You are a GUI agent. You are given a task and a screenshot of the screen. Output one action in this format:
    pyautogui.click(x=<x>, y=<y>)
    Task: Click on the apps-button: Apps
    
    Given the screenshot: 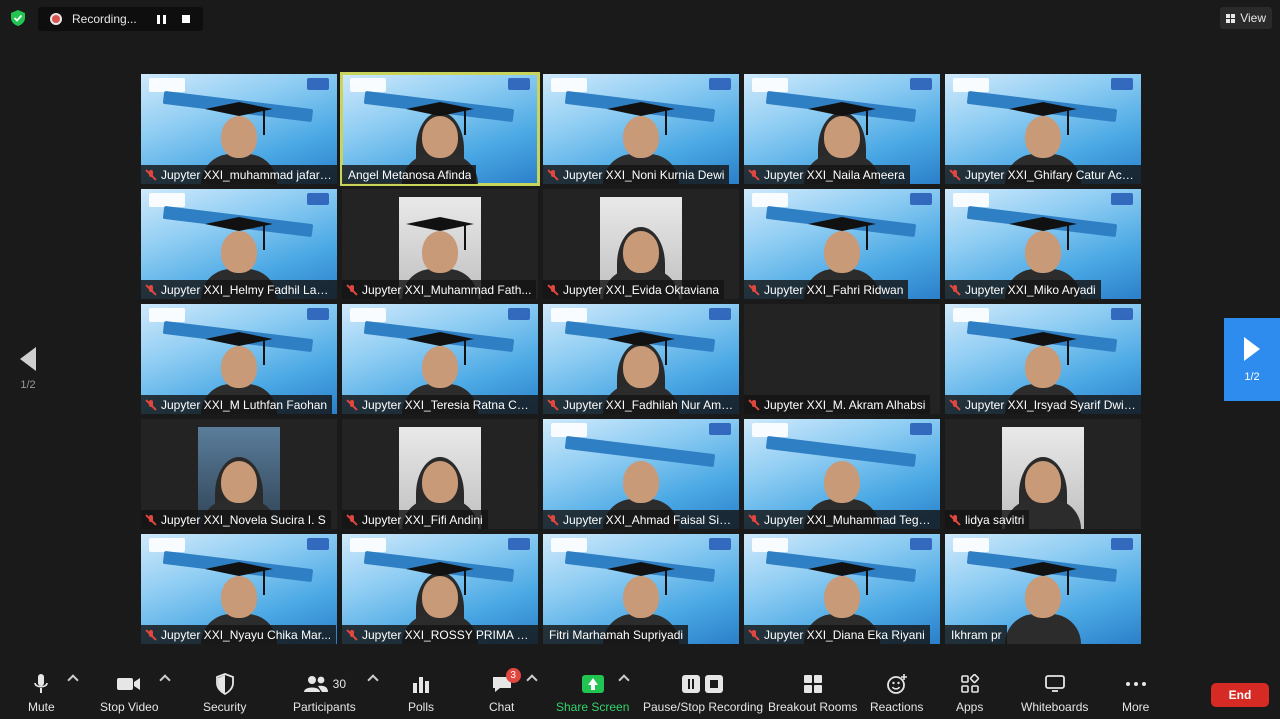 What is the action you would take?
    pyautogui.click(x=969, y=693)
    